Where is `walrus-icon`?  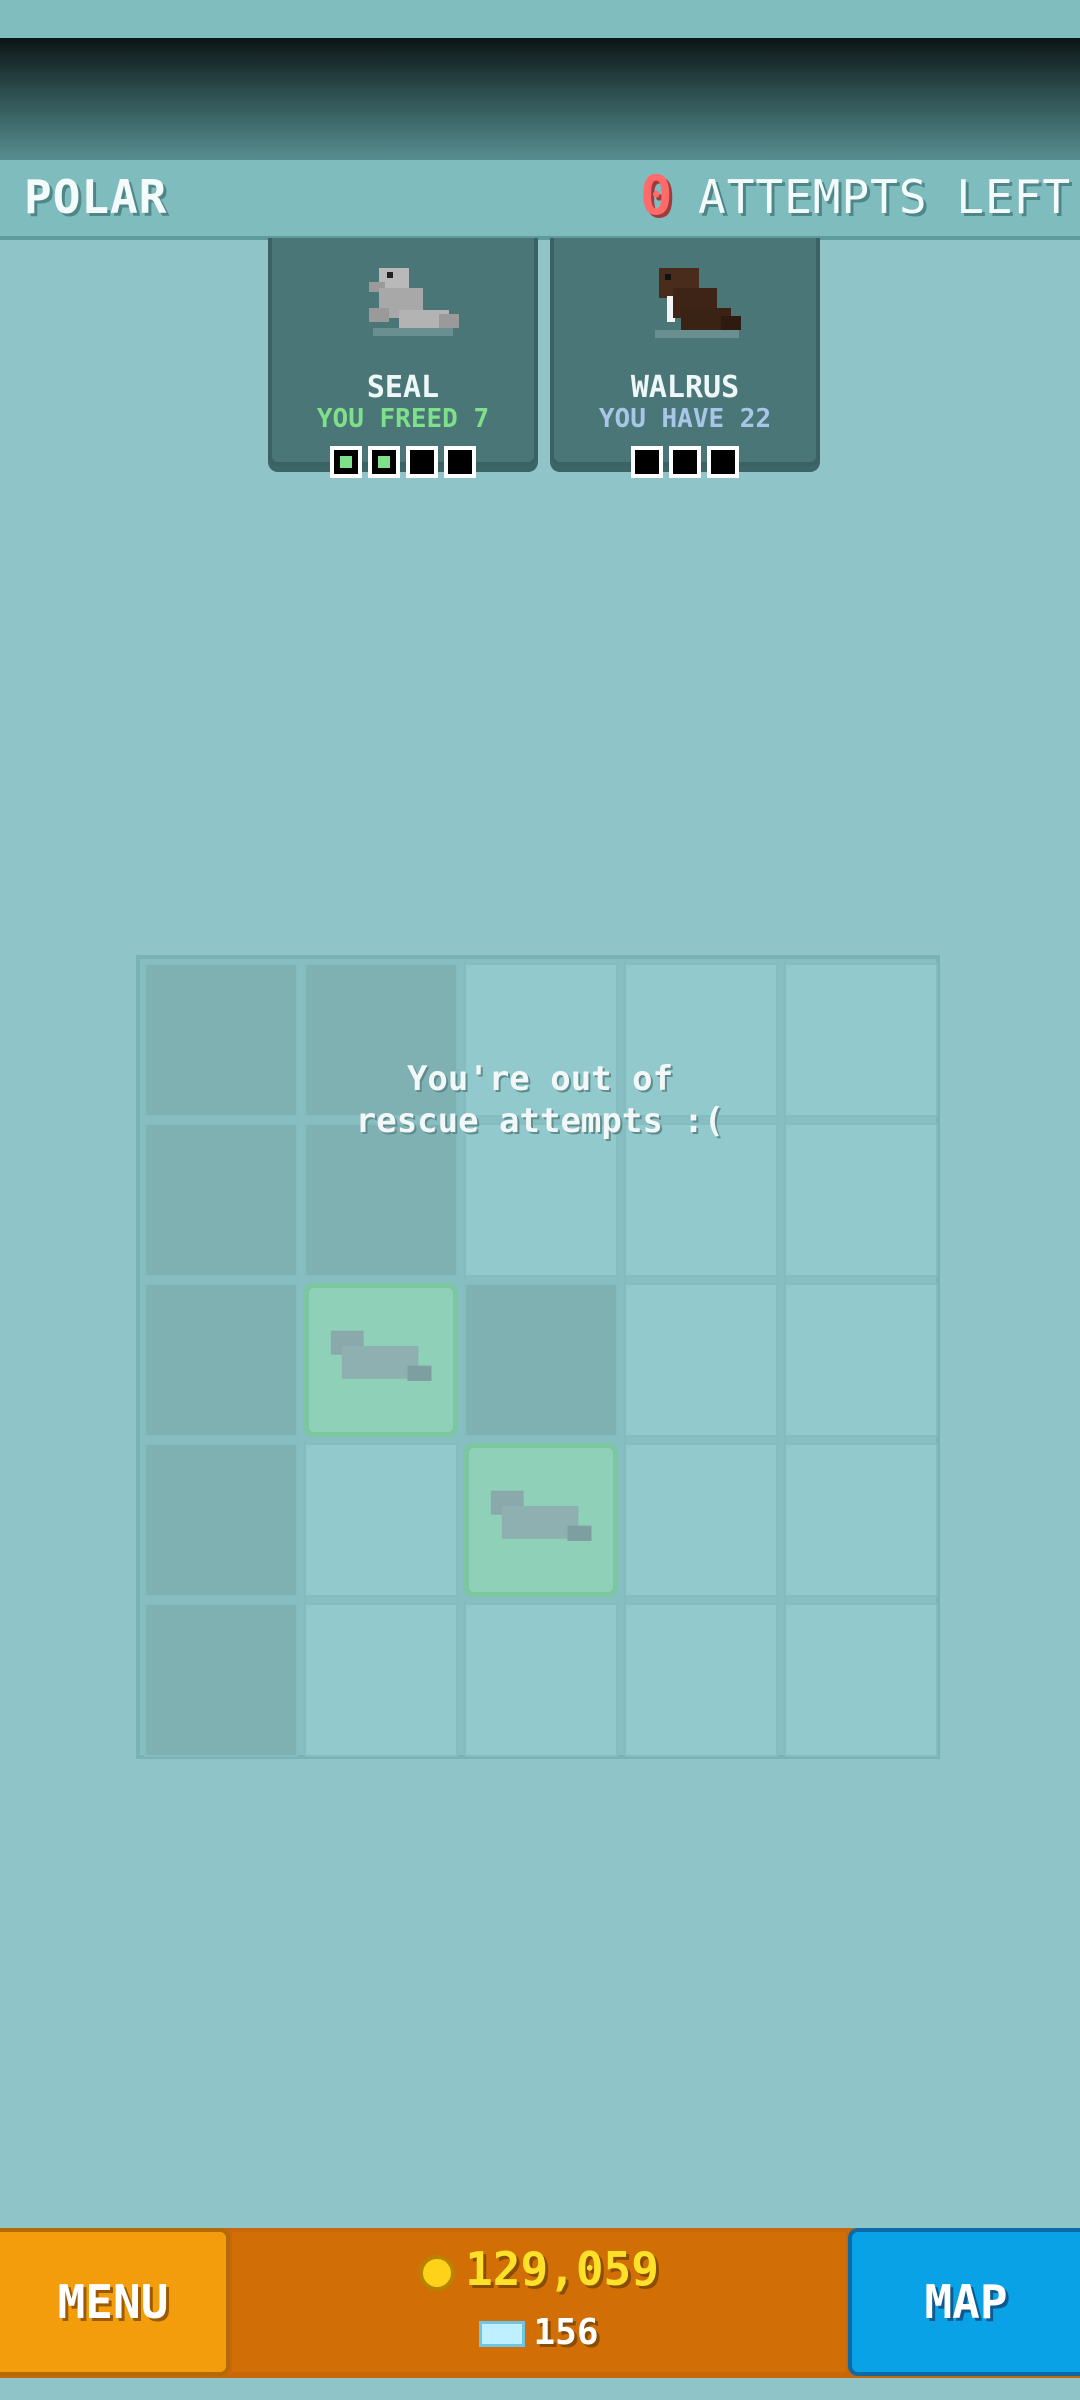
walrus-icon is located at coordinates (698, 303).